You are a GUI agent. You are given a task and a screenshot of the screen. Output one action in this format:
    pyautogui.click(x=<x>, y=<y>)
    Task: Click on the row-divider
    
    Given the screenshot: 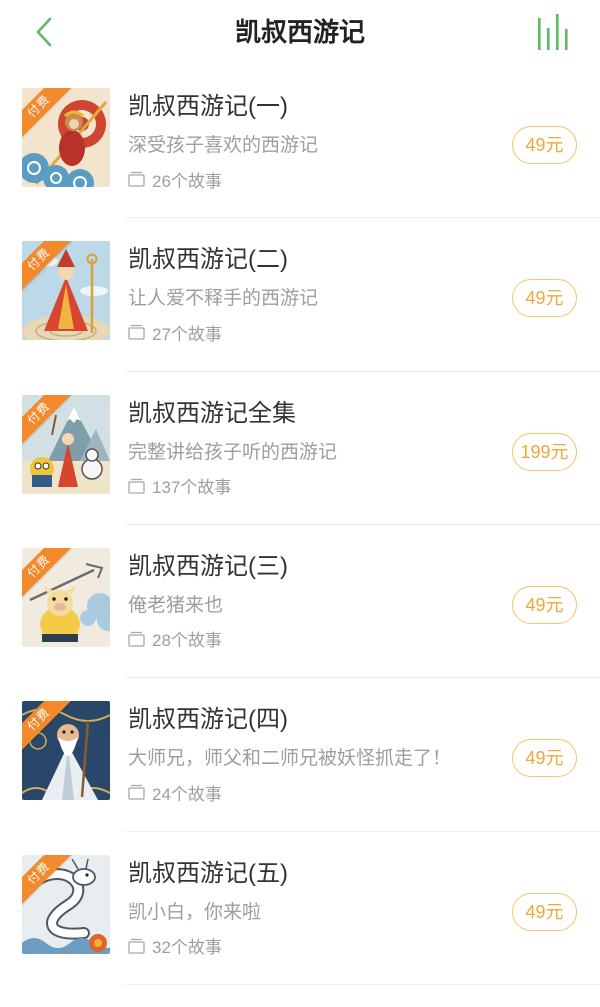 What is the action you would take?
    pyautogui.click(x=363, y=984)
    